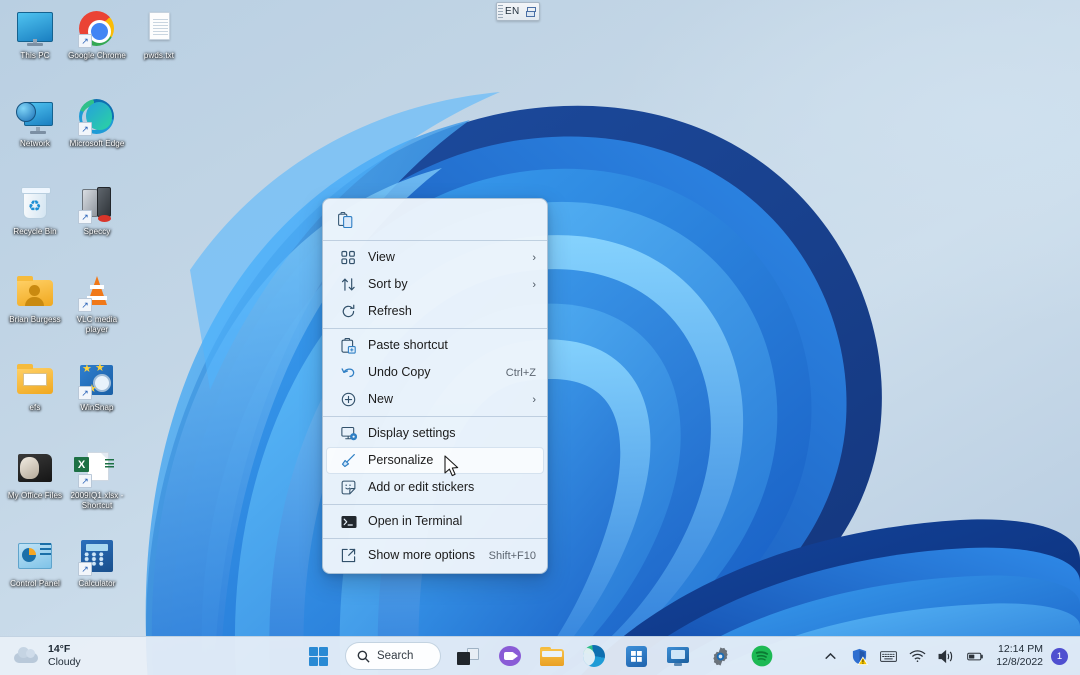  I want to click on restore-window-icon, so click(531, 11).